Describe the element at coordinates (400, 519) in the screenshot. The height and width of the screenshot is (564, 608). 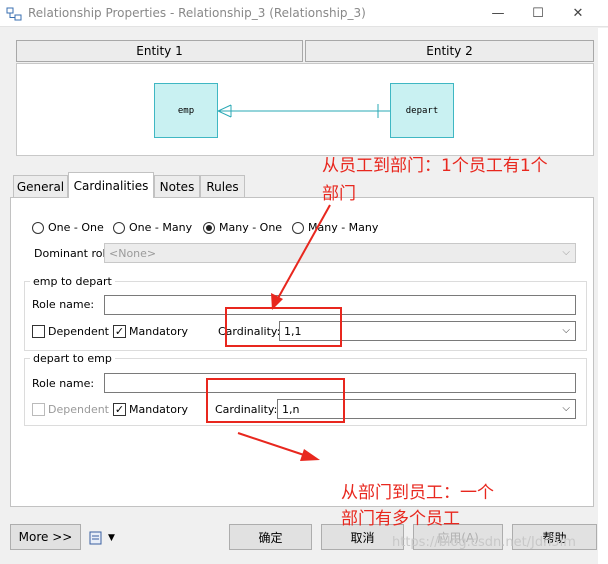
I see `annotation-bottom-line2: 部门有多个员工` at that location.